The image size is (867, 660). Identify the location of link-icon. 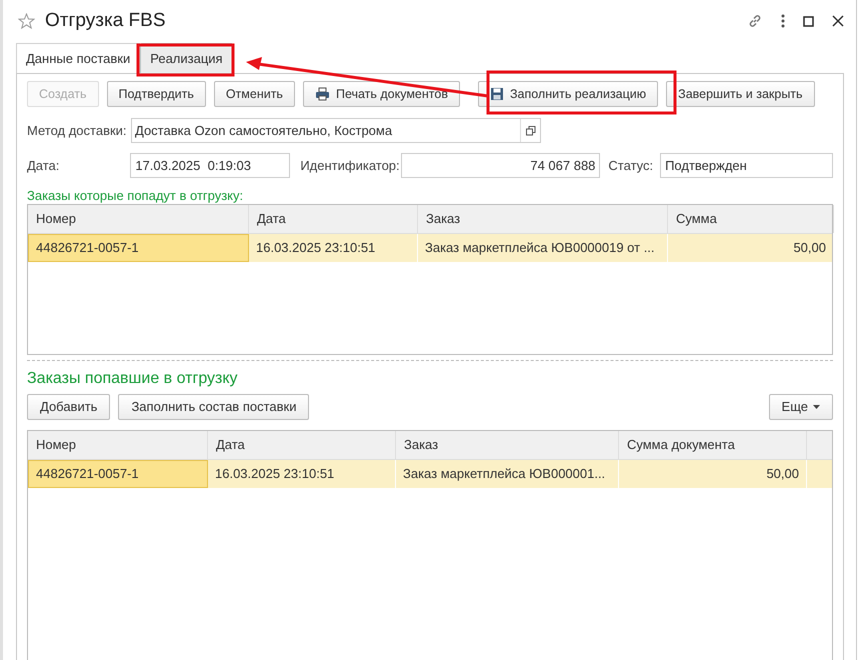
(755, 21).